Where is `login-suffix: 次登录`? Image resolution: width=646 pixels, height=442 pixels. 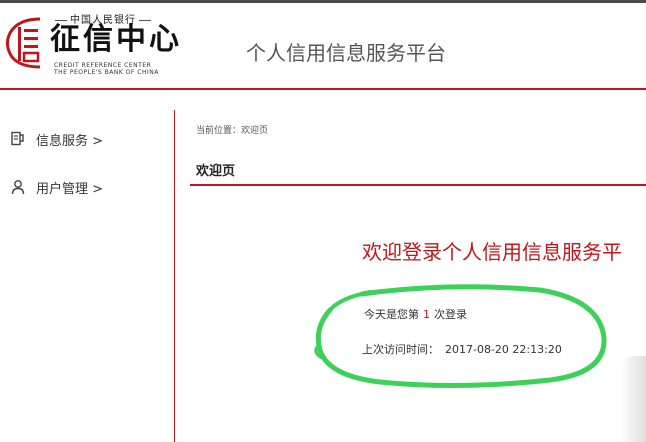 login-suffix: 次登录 is located at coordinates (450, 314).